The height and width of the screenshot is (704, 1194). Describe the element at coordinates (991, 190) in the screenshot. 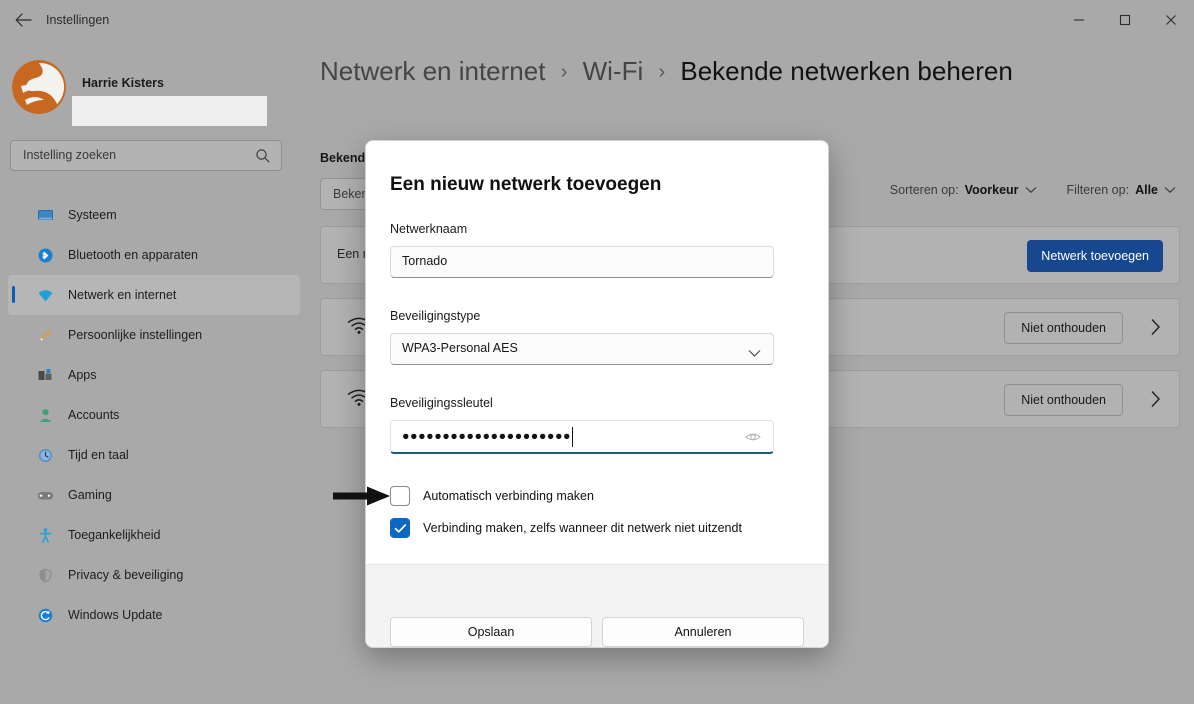

I see `sort-by-value: Voorkeur` at that location.